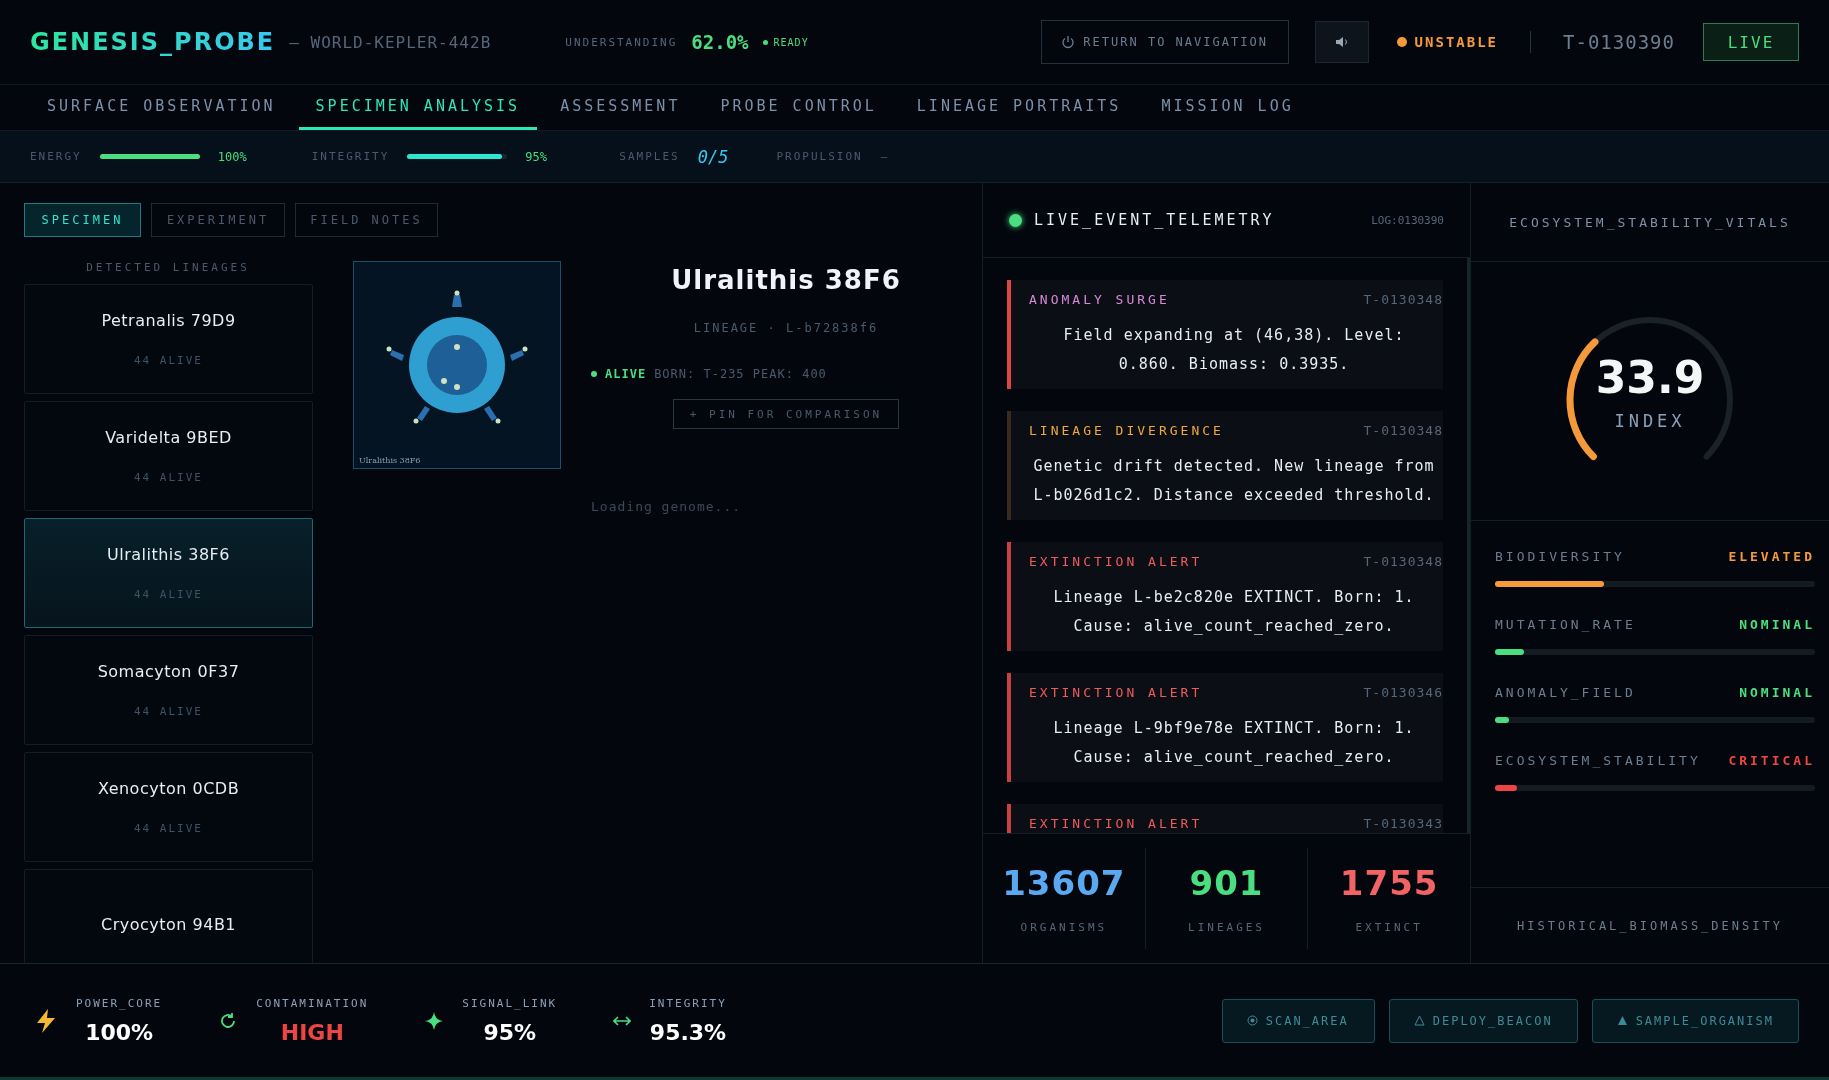  Describe the element at coordinates (232, 156) in the screenshot. I see `energy-reading: 100%` at that location.